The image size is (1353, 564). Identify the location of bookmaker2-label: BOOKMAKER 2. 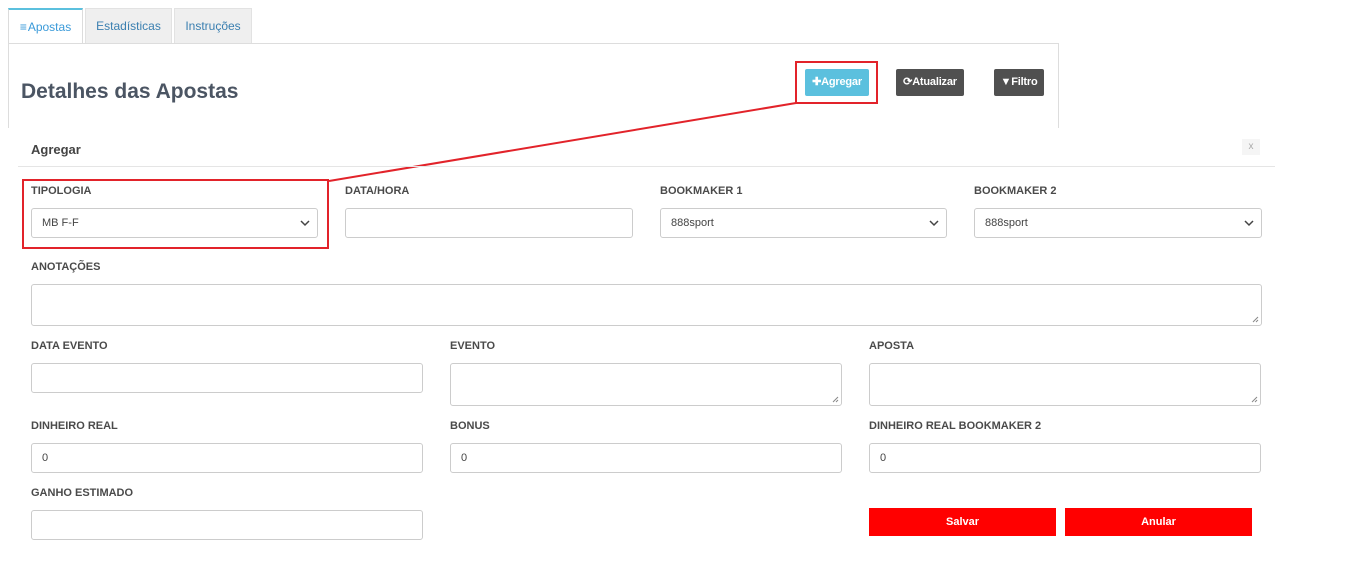
(1015, 191).